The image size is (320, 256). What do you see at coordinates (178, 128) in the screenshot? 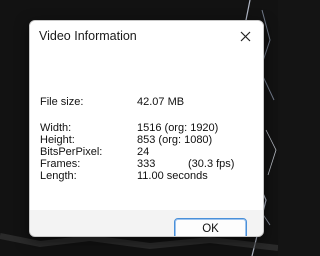
I see `width-value: 1516 (org: 1920)` at bounding box center [178, 128].